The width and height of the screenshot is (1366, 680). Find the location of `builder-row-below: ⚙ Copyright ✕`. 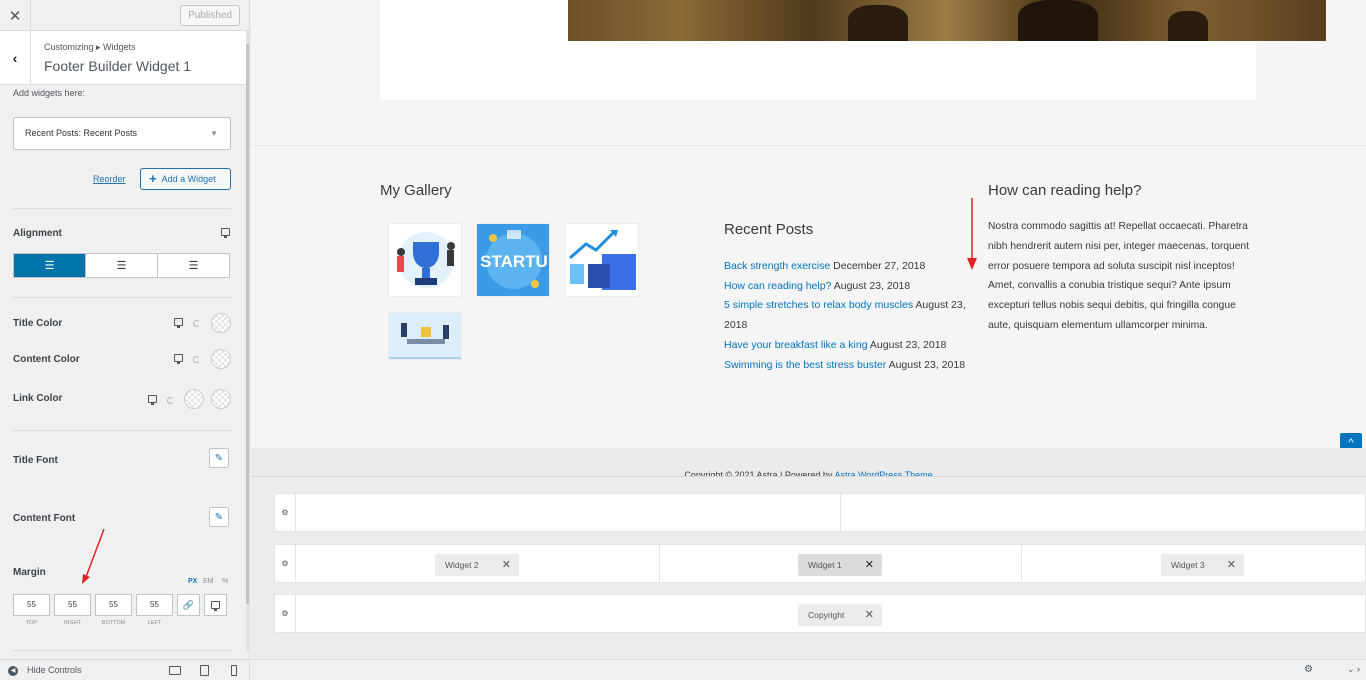

builder-row-below: ⚙ Copyright ✕ is located at coordinates (820, 613).